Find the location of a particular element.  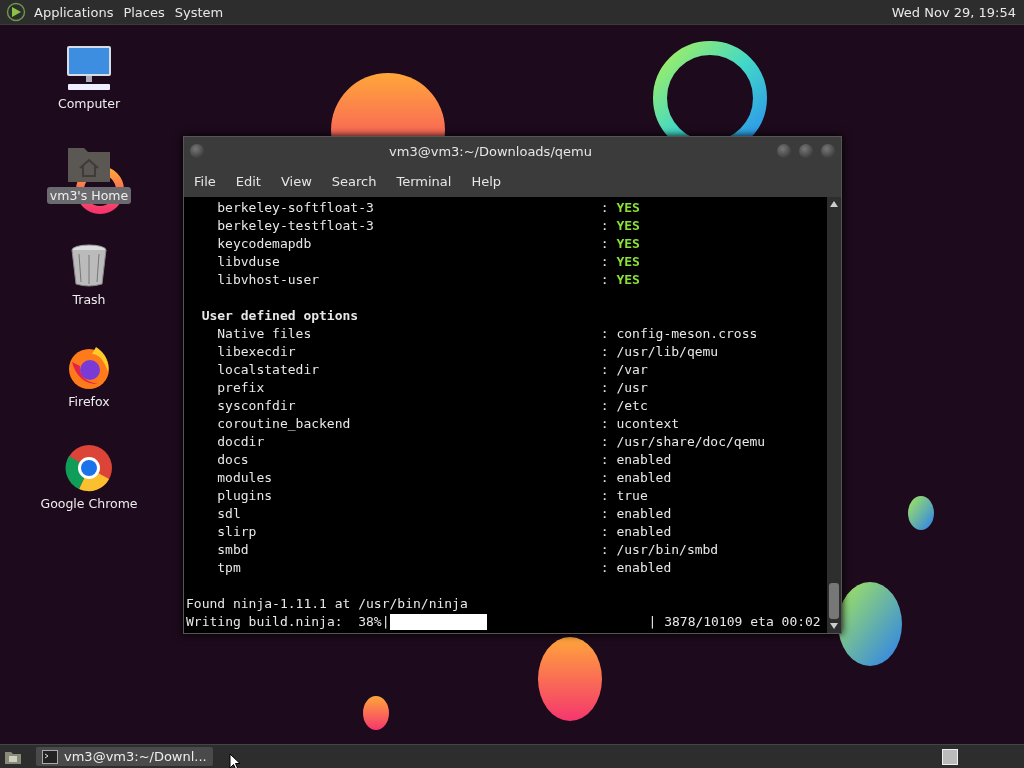

option-value: : /var is located at coordinates (624, 370).